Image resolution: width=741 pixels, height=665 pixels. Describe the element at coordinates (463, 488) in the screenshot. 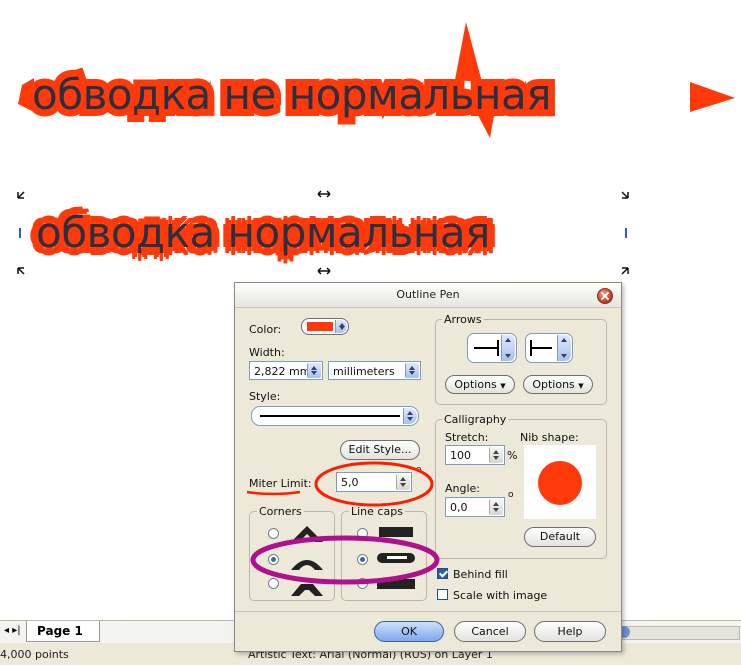

I see `angle-label: Angle:` at that location.